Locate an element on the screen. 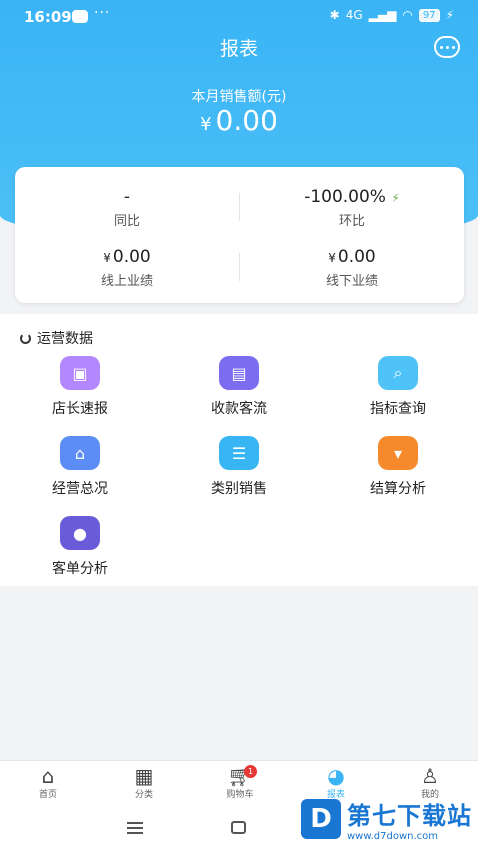 The width and height of the screenshot is (478, 850). signal-icon: ▂▄▆ is located at coordinates (382, 15).